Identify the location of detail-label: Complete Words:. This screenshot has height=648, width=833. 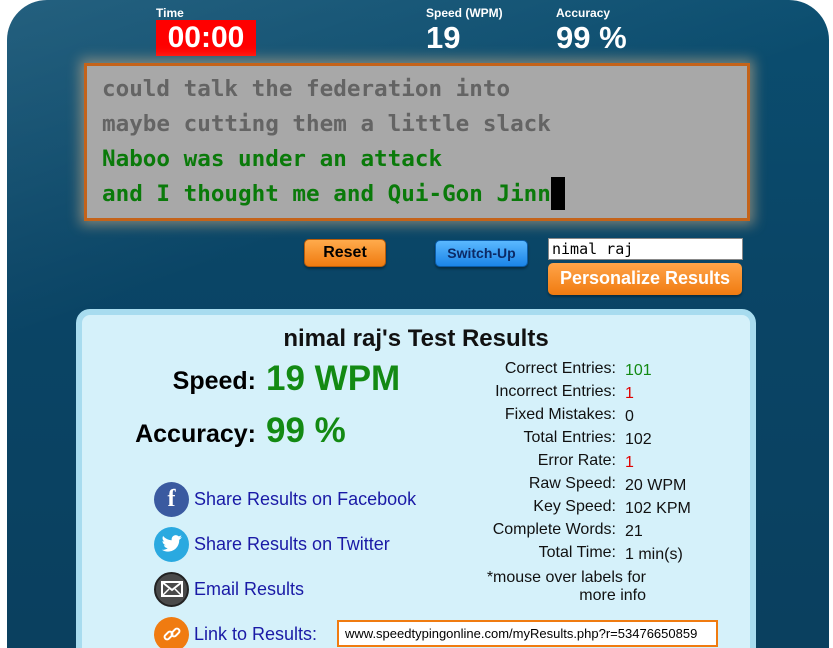
(554, 530).